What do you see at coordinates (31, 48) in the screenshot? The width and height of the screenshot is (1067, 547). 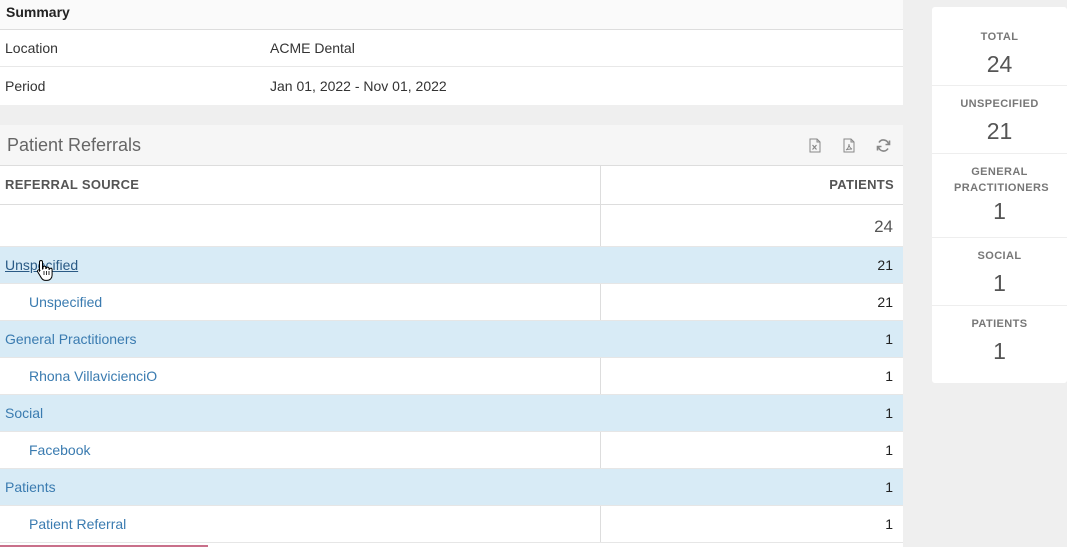 I see `summary-label: Location` at bounding box center [31, 48].